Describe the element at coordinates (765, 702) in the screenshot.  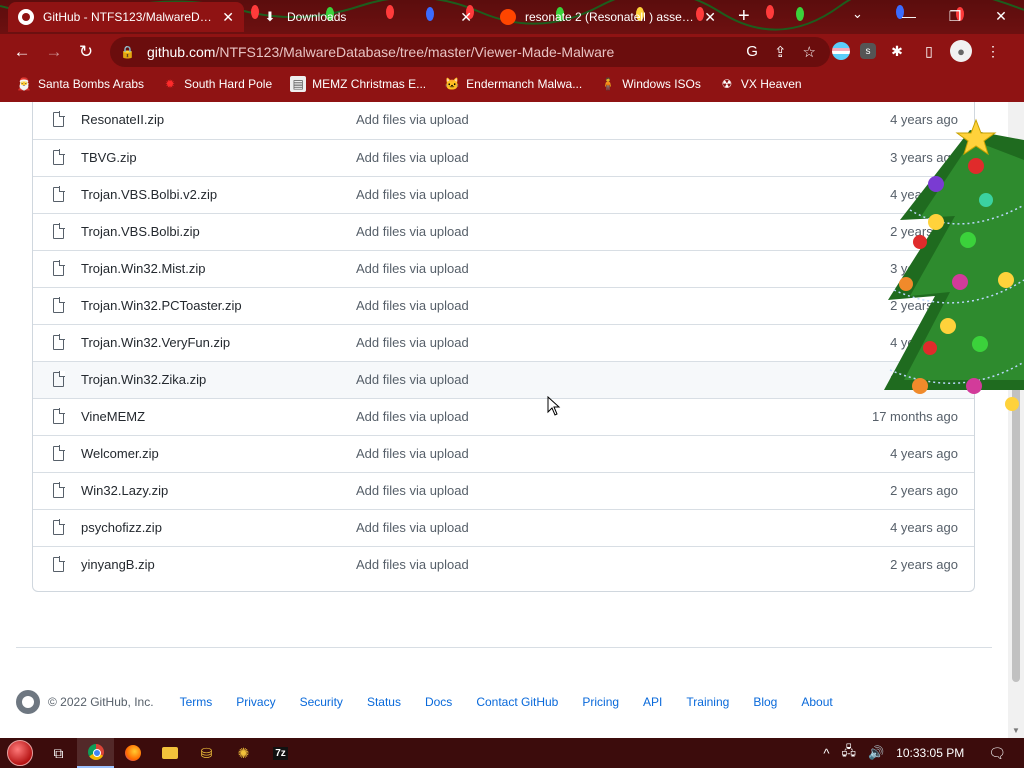
I see `footer-link-blog: Blog` at that location.